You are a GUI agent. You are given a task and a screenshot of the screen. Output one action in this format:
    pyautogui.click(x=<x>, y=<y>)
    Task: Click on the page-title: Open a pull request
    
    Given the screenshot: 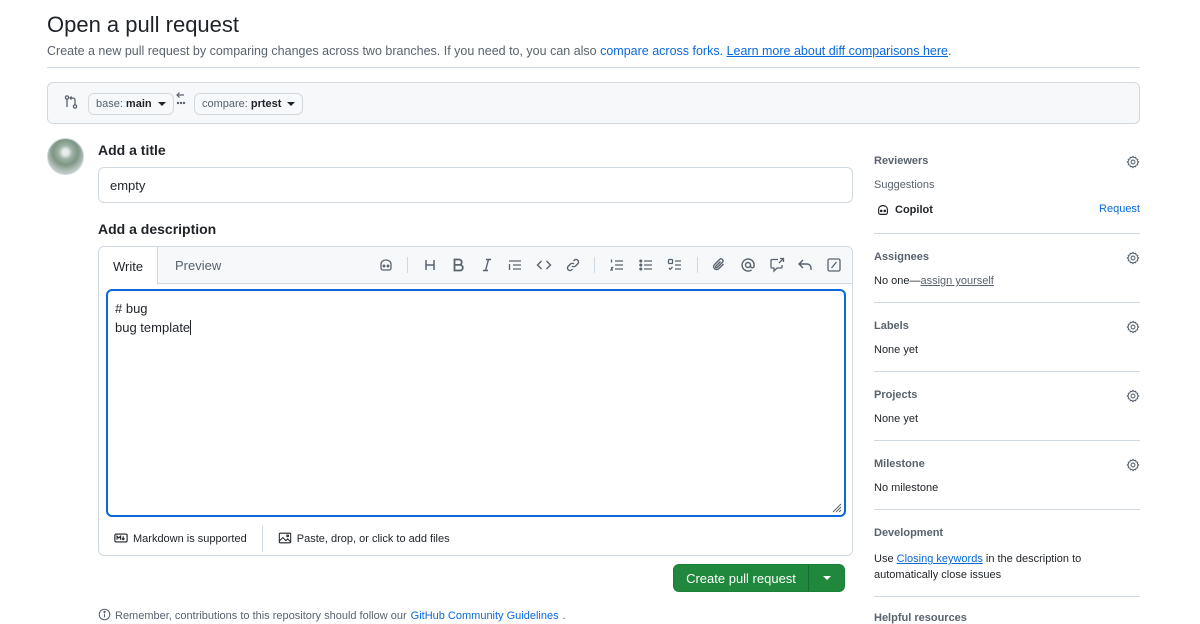 What is the action you would take?
    pyautogui.click(x=143, y=24)
    